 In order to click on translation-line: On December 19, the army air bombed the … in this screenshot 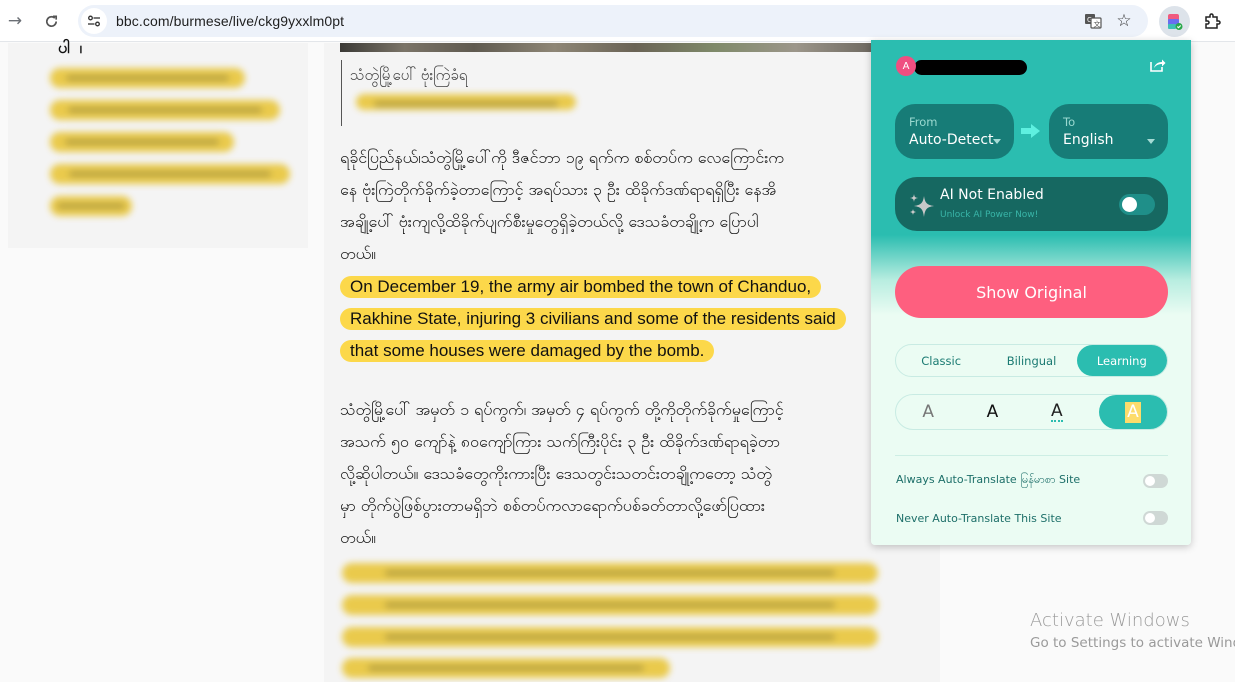, I will do `click(581, 287)`.